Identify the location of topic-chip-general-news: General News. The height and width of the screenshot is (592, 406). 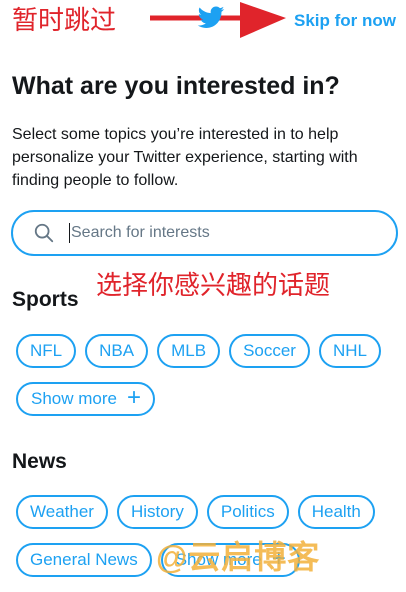
(84, 560).